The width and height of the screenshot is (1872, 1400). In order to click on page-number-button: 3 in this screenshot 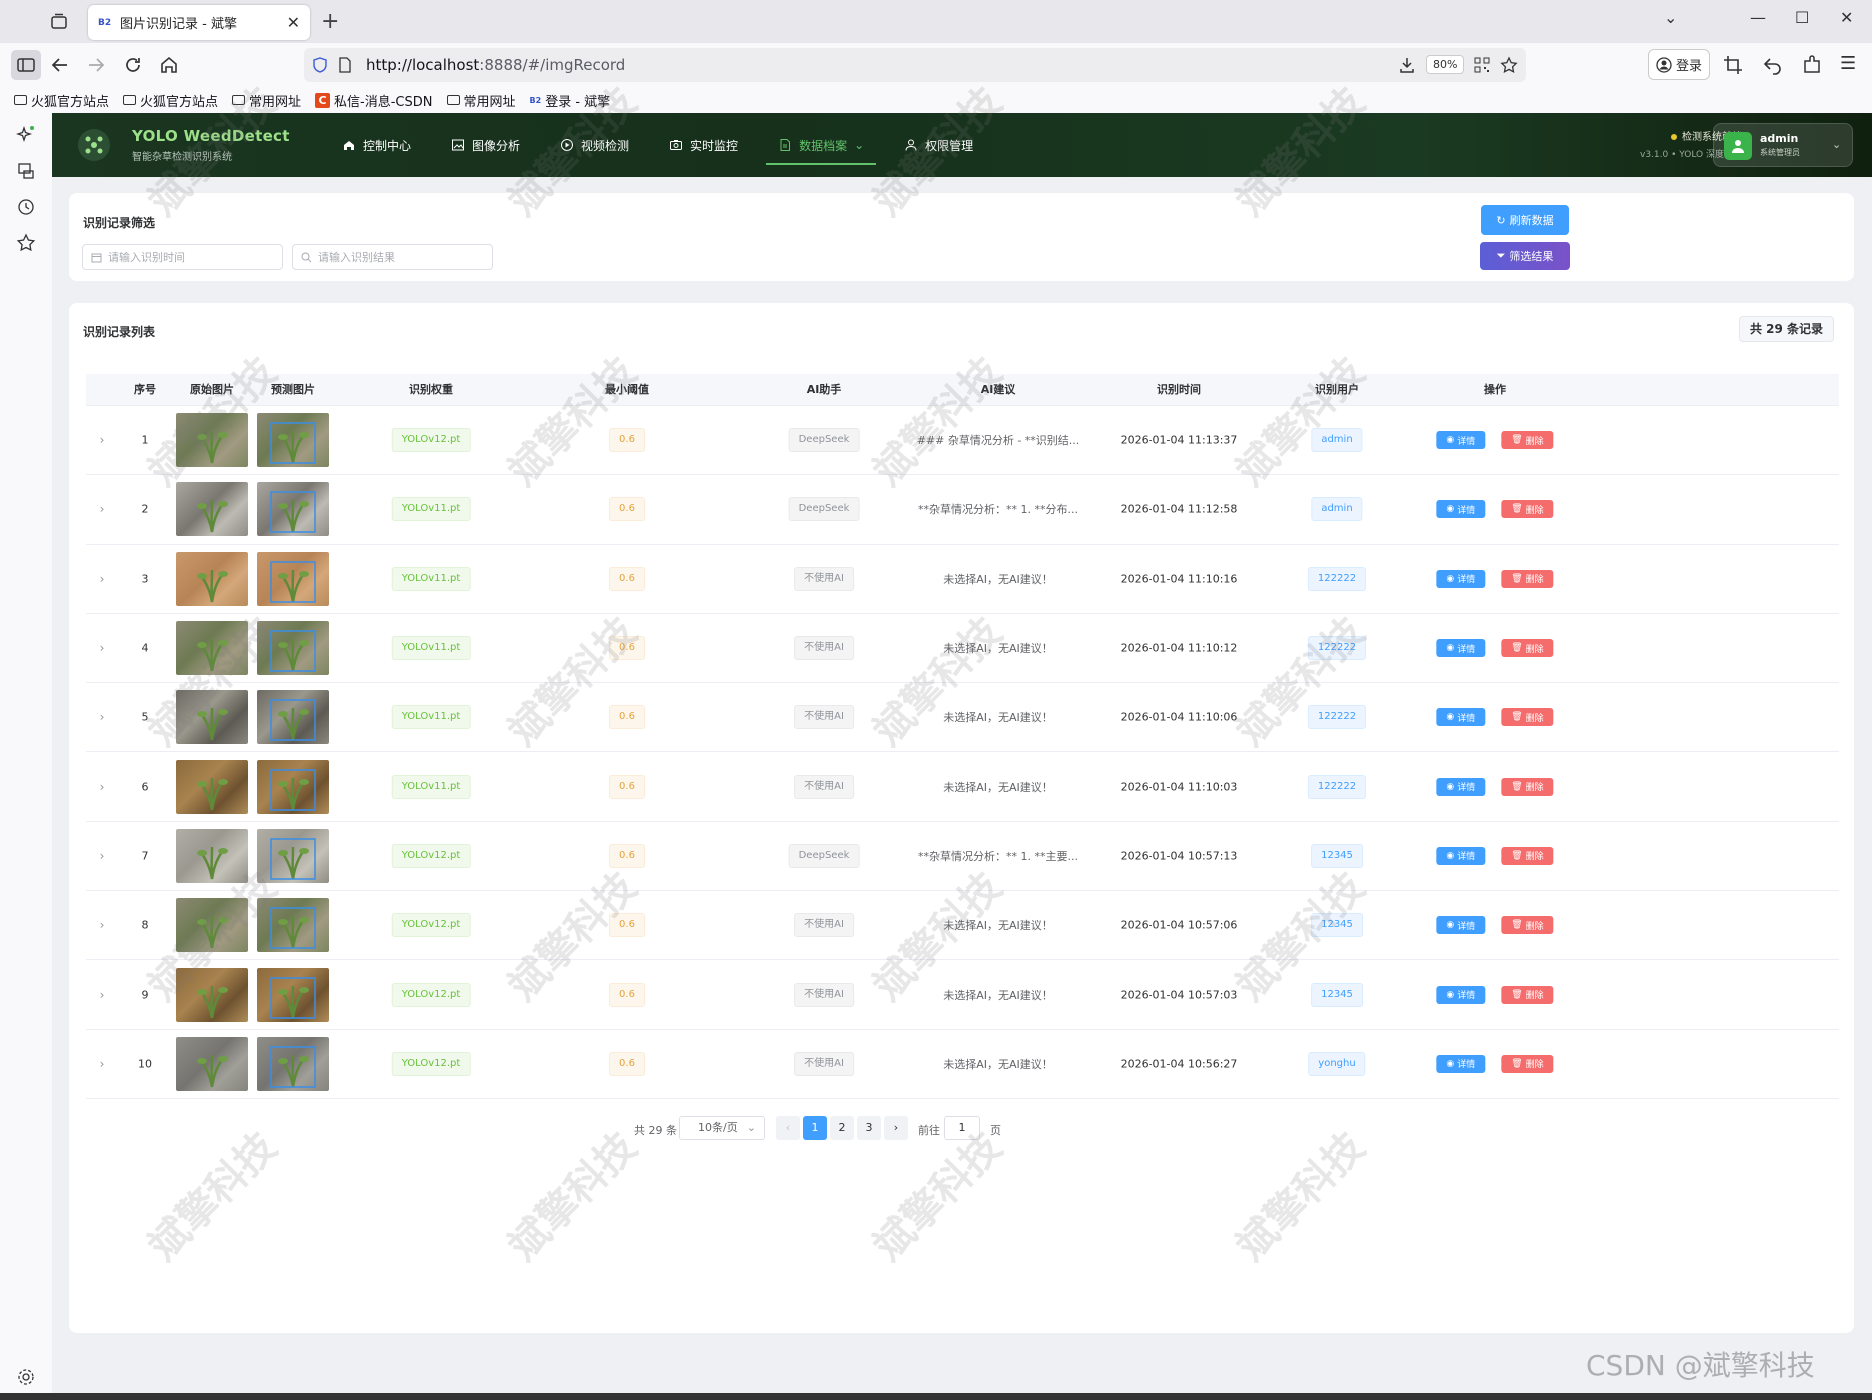, I will do `click(869, 1128)`.